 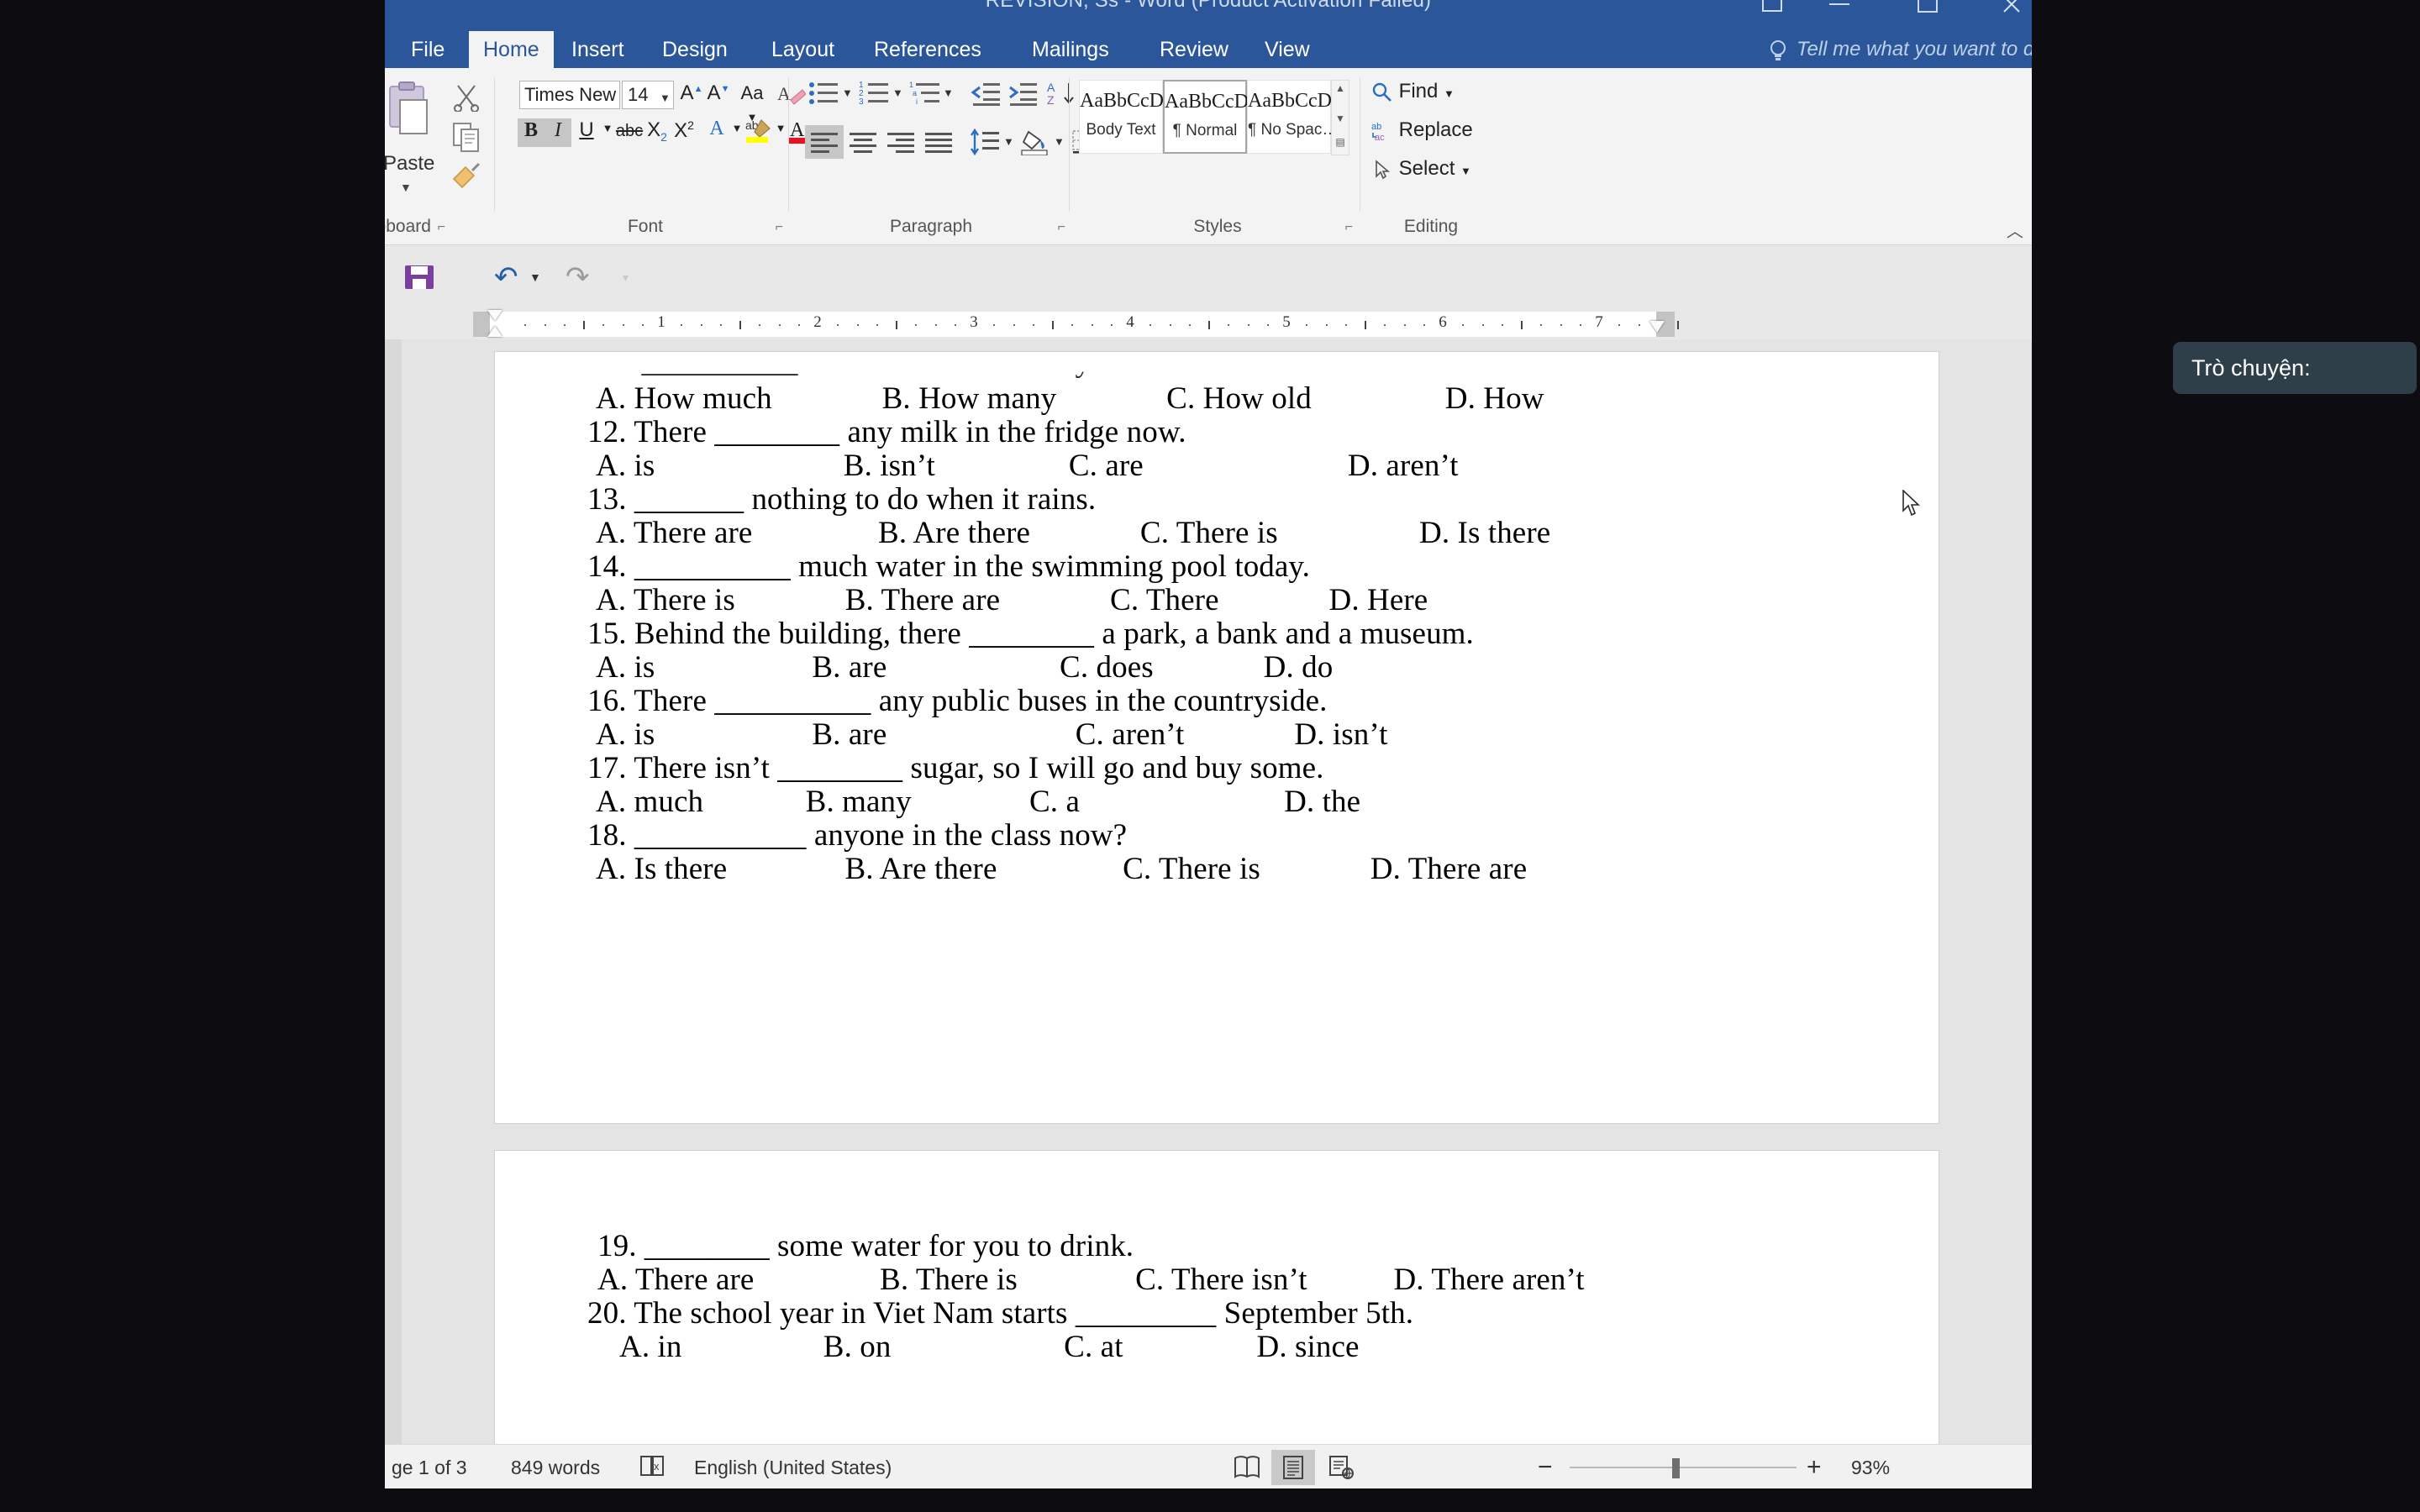 What do you see at coordinates (629, 131) in the screenshot?
I see `strikethrough-button: abc` at bounding box center [629, 131].